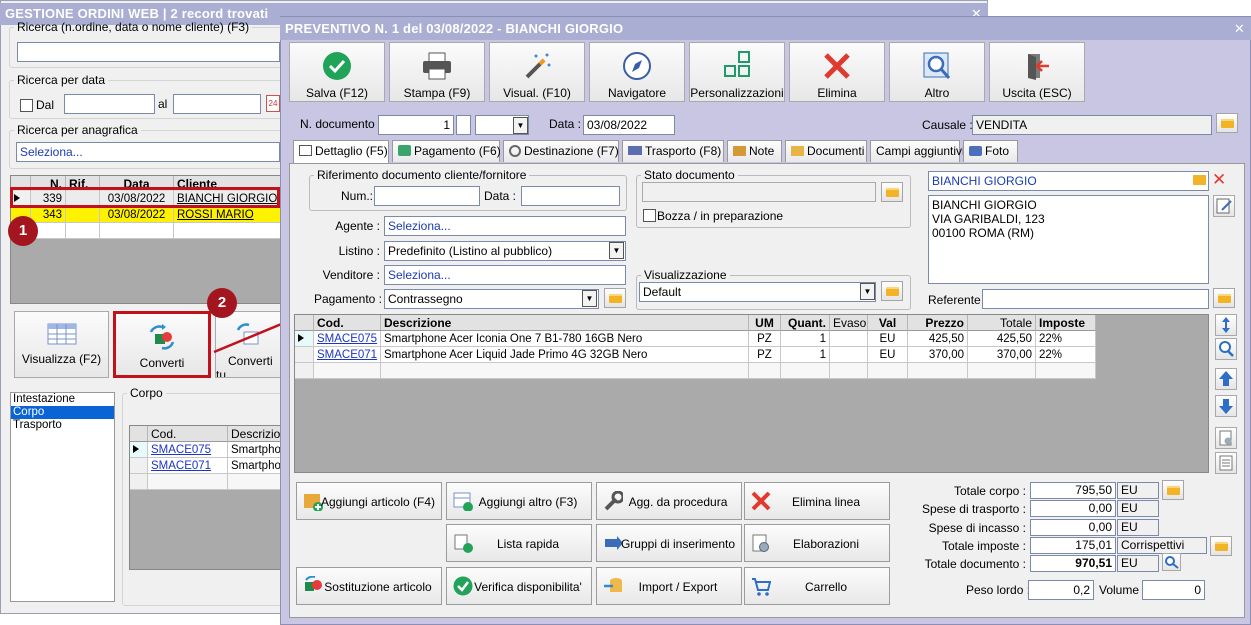  What do you see at coordinates (62, 412) in the screenshot?
I see `section-item-corpo: Corpo` at bounding box center [62, 412].